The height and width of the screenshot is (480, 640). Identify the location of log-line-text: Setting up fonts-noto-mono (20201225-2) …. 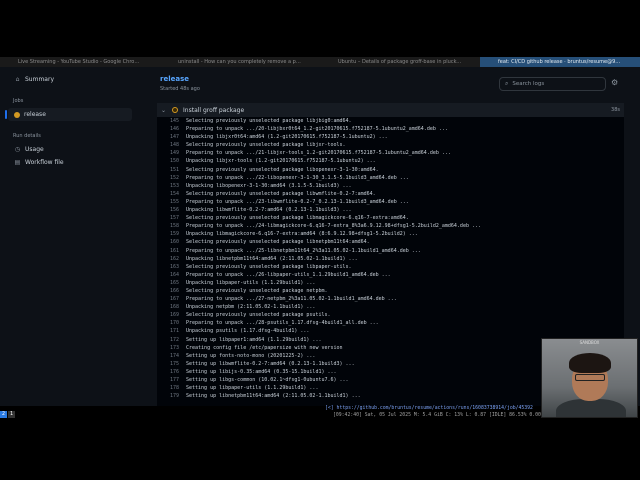
(251, 355).